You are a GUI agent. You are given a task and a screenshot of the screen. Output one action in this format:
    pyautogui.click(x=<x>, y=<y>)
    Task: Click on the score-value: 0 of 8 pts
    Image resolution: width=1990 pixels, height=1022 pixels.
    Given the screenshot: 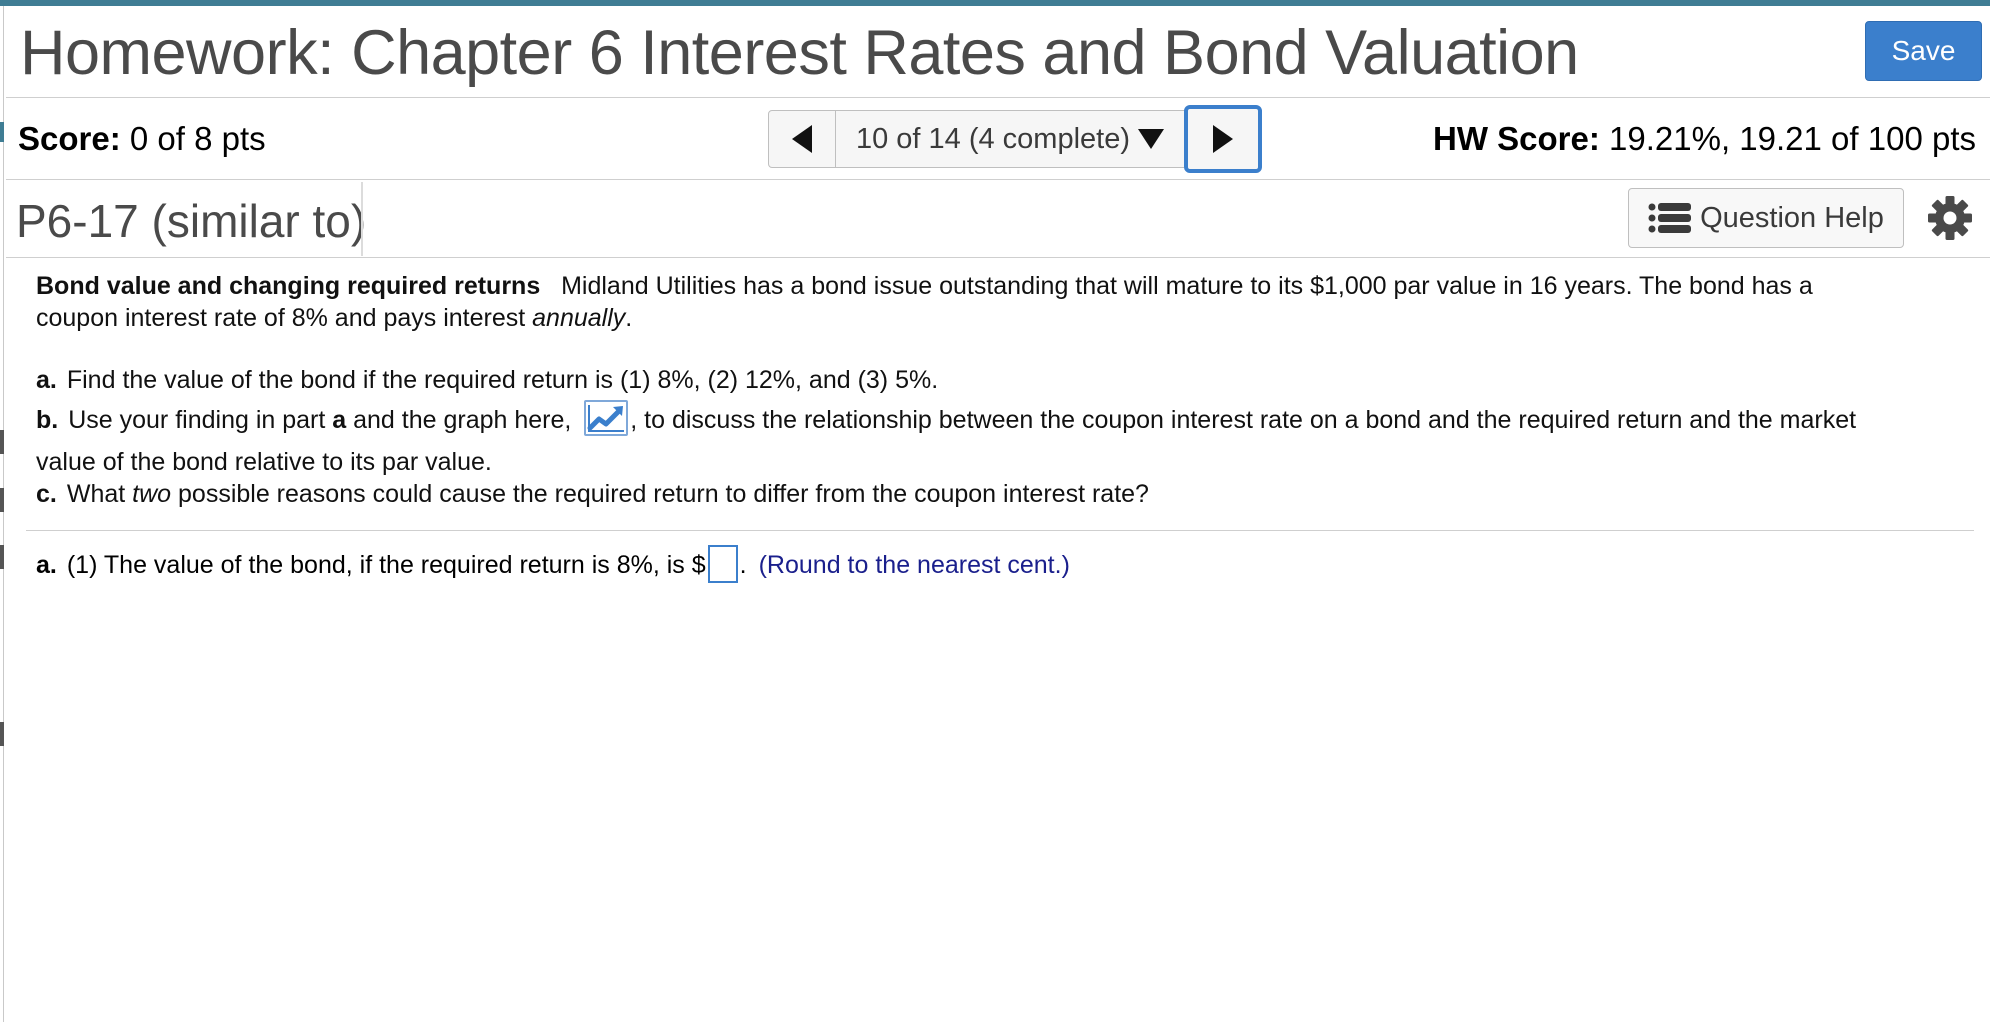 What is the action you would take?
    pyautogui.click(x=197, y=138)
    